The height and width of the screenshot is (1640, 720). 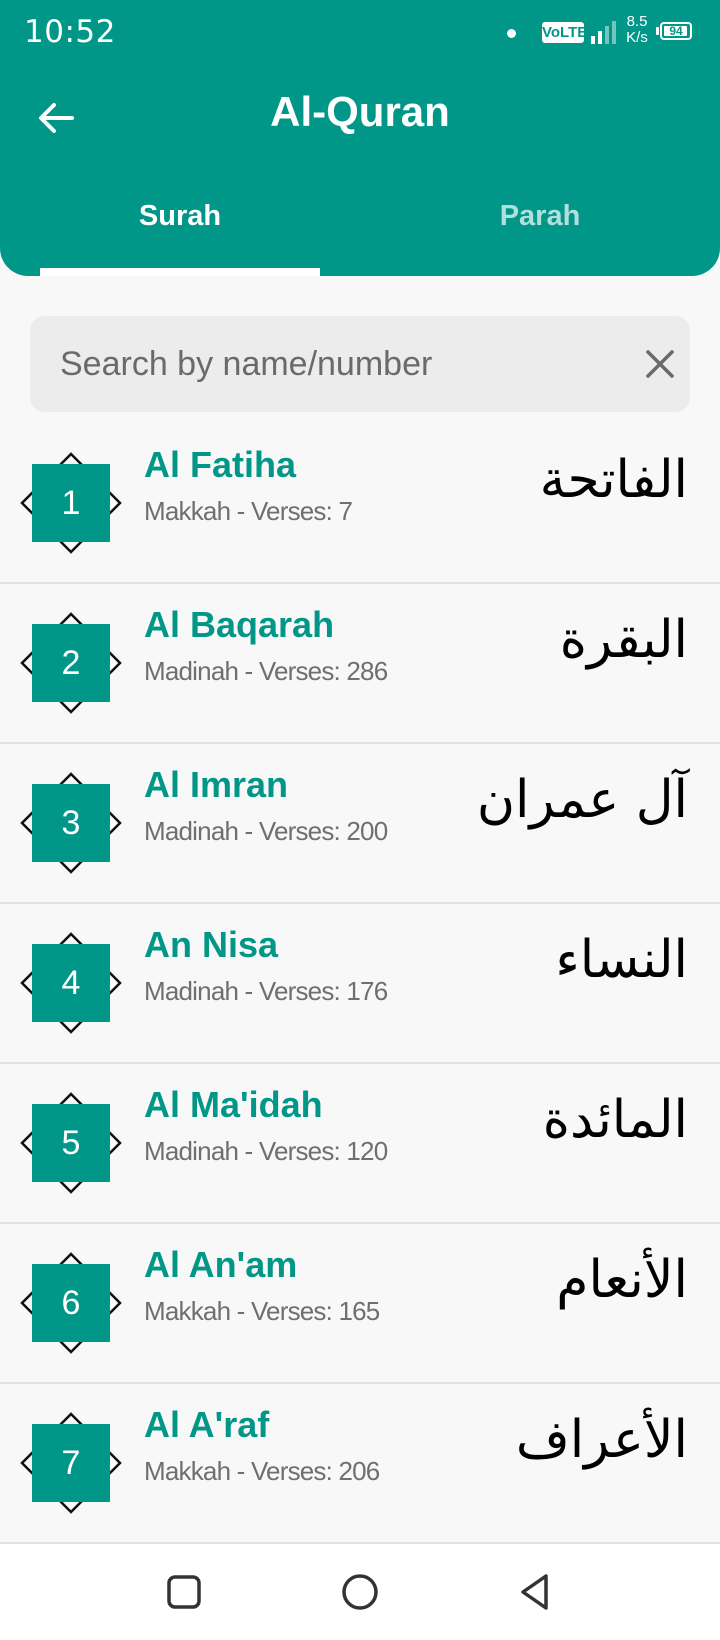 What do you see at coordinates (266, 991) in the screenshot?
I see `surah-meta: Madinah - Verses: 176` at bounding box center [266, 991].